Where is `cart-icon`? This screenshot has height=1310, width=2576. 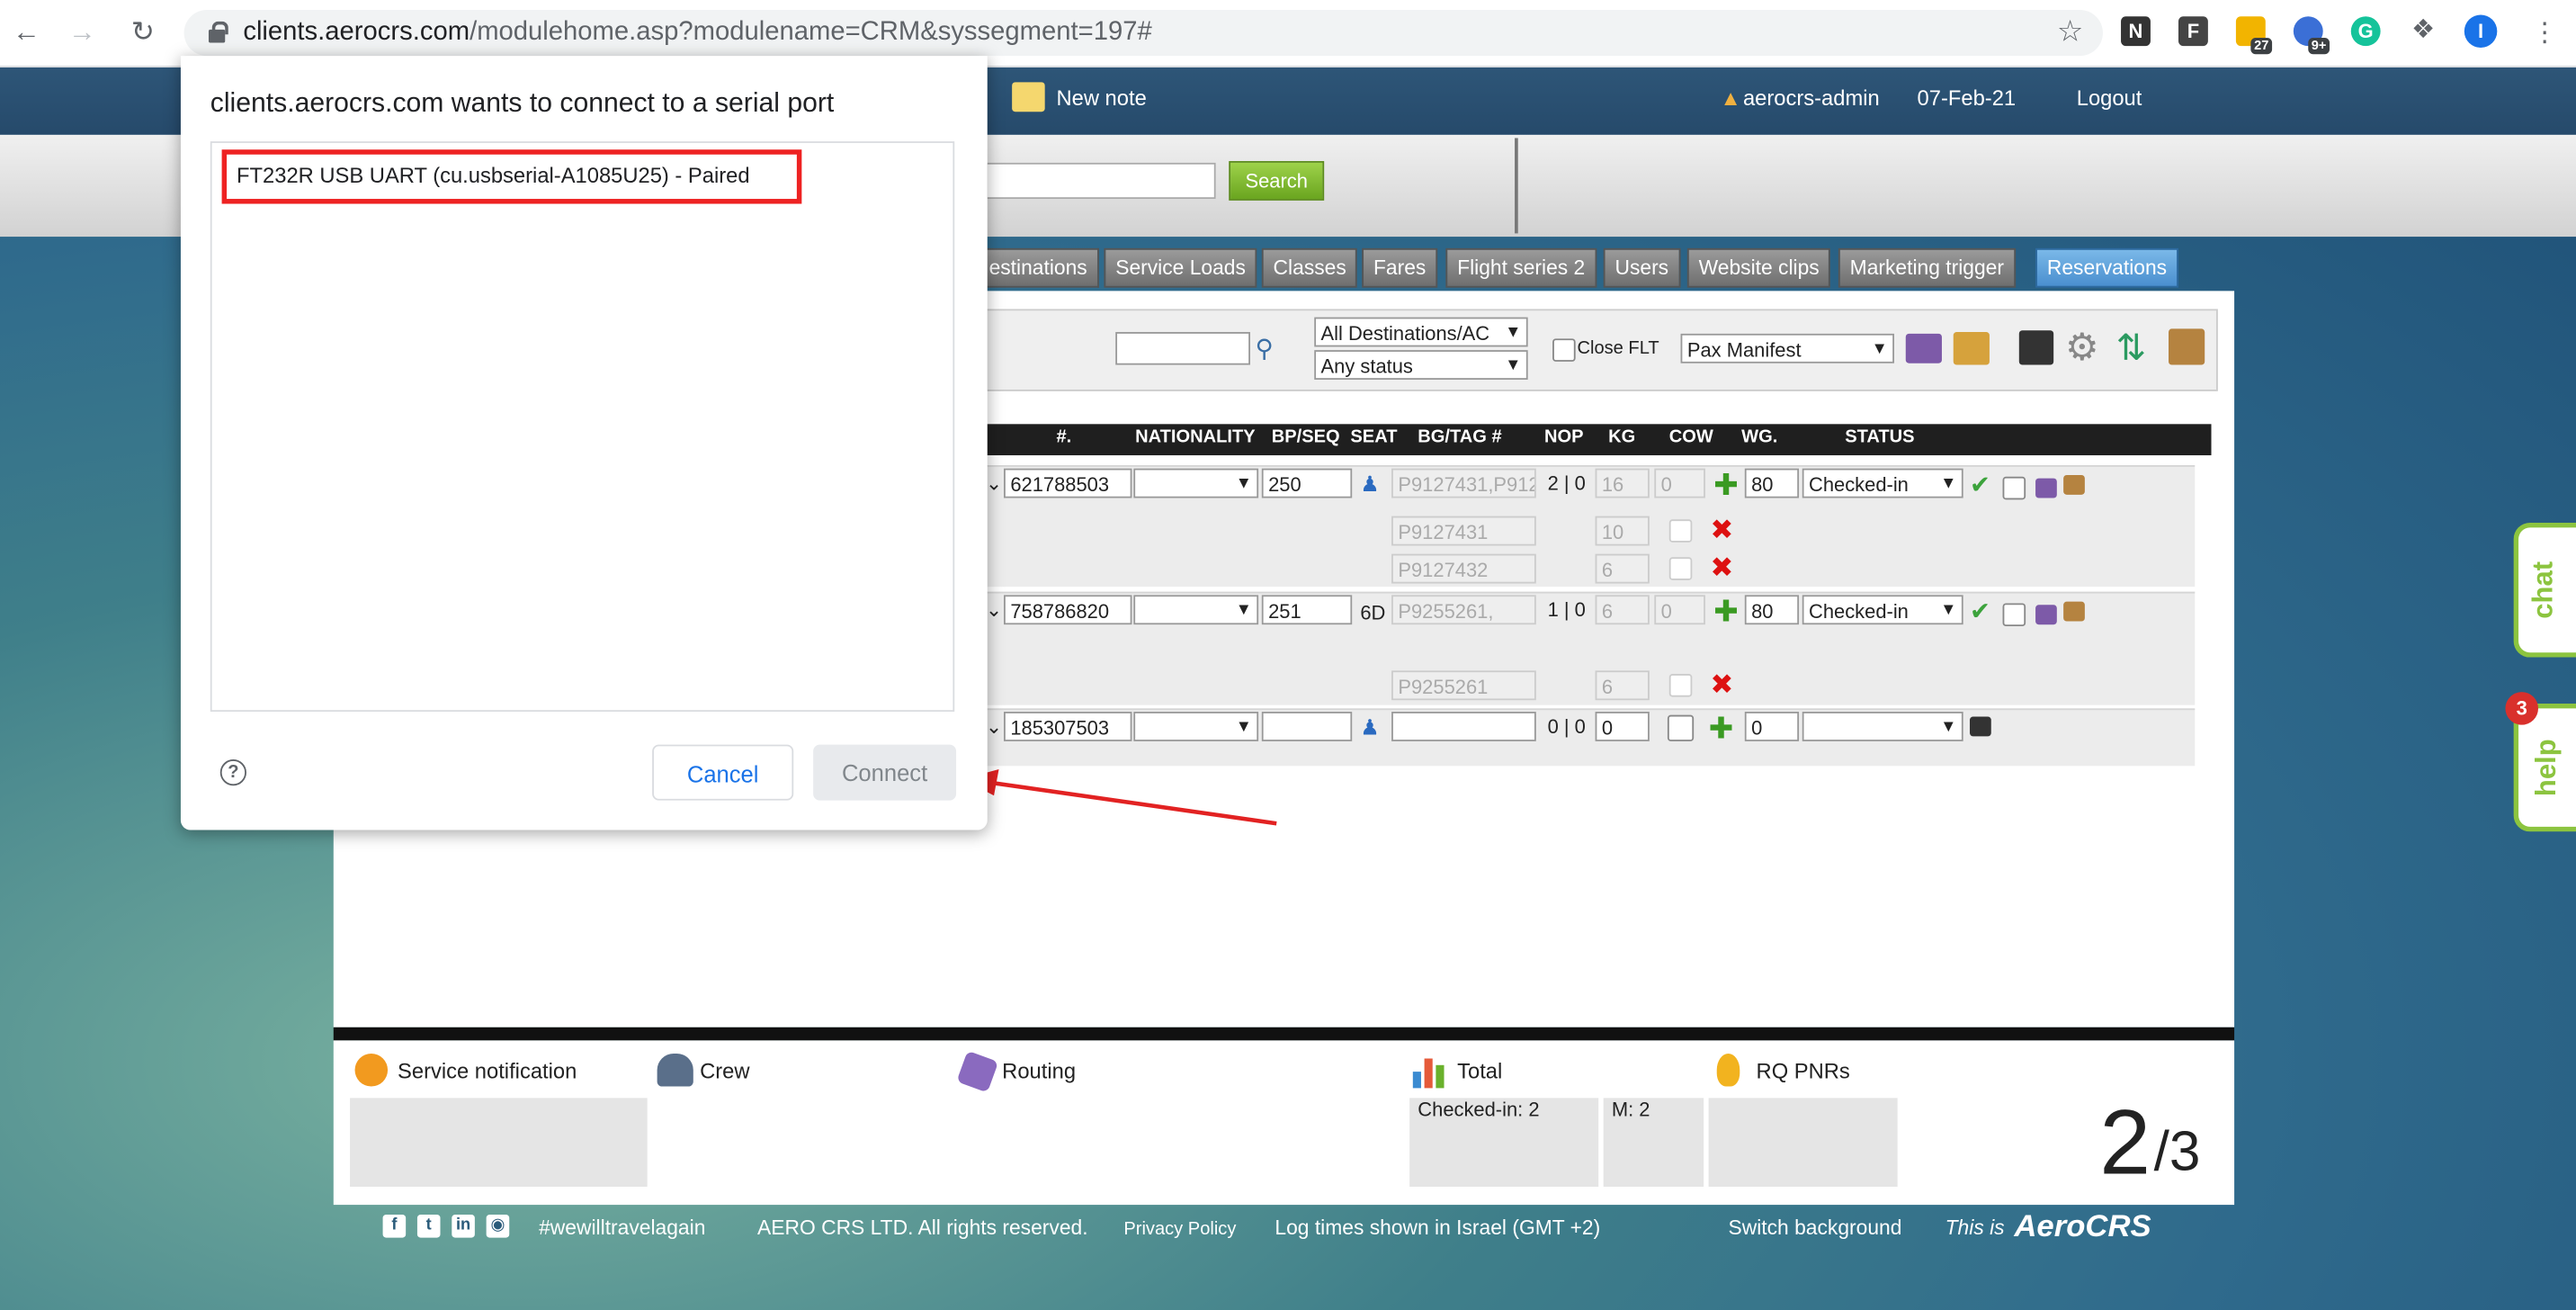
cart-icon is located at coordinates (1971, 348).